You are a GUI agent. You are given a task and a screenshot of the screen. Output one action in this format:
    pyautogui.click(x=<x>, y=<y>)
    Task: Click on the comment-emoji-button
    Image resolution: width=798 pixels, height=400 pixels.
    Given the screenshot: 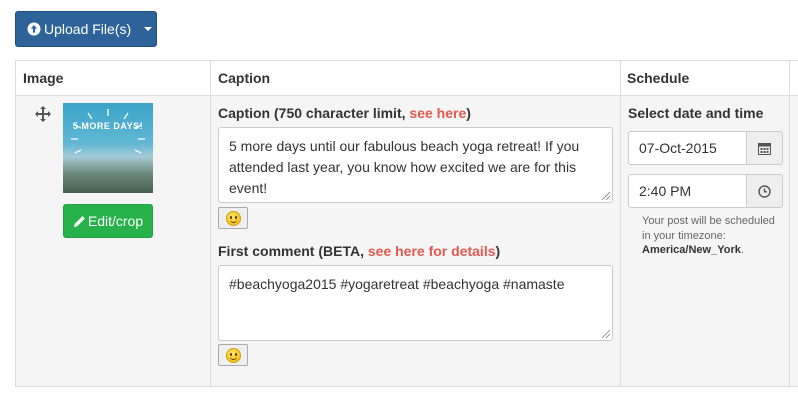 What is the action you would take?
    pyautogui.click(x=233, y=355)
    